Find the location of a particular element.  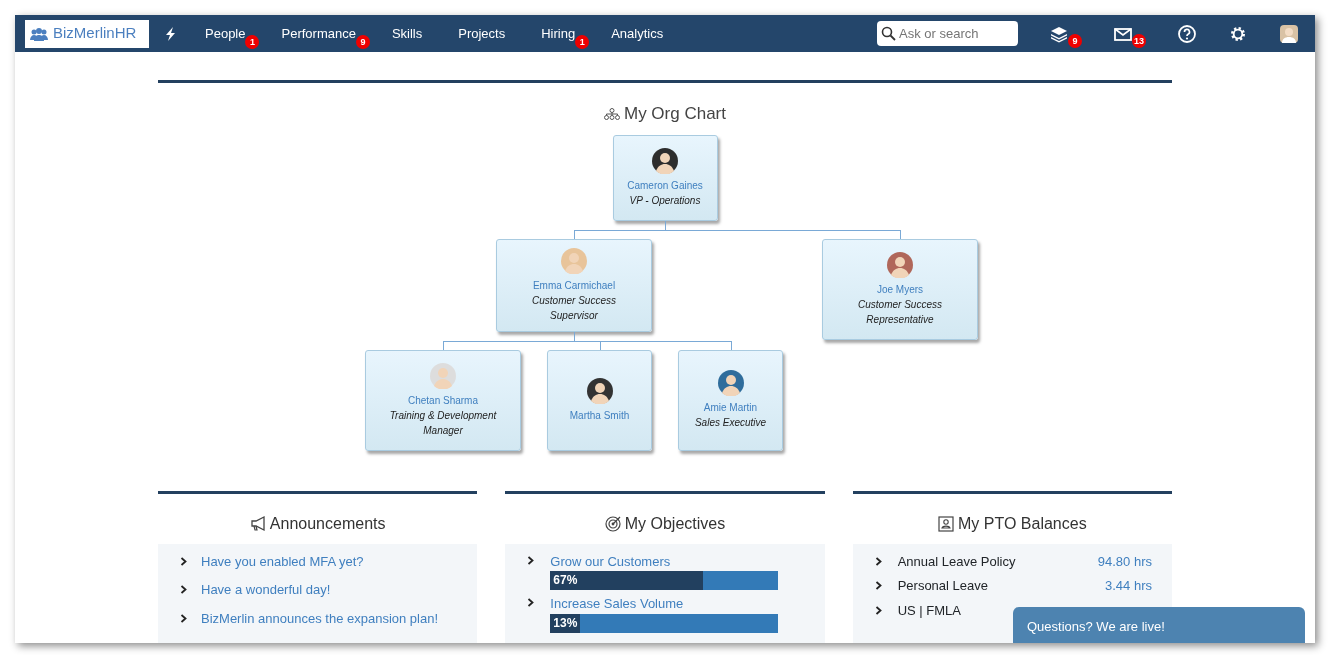

nav-link: Performance is located at coordinates (318, 33).